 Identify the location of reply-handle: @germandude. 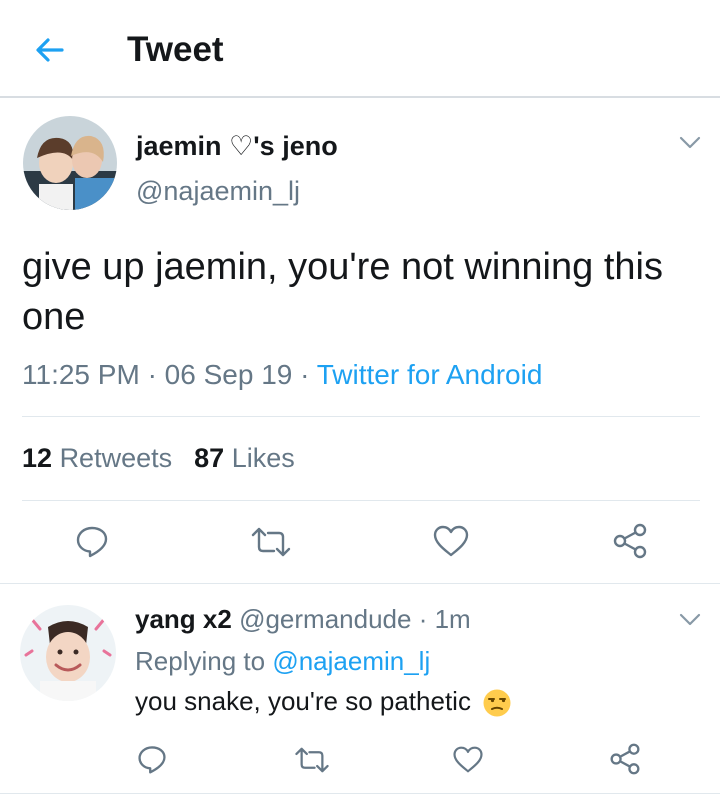
(325, 619).